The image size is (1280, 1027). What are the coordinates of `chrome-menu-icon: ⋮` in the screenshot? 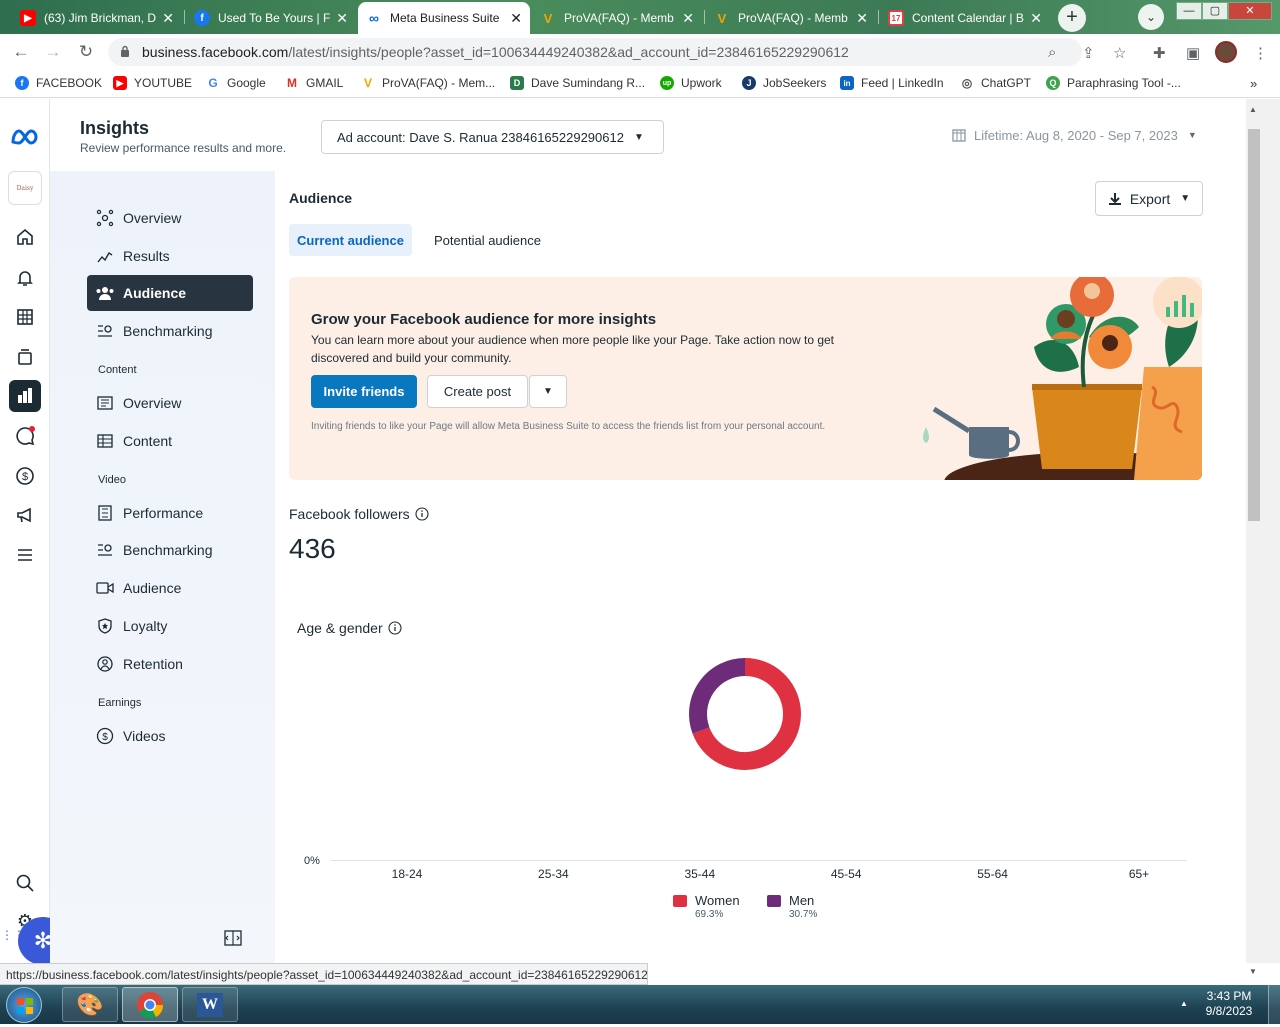 It's located at (1260, 53).